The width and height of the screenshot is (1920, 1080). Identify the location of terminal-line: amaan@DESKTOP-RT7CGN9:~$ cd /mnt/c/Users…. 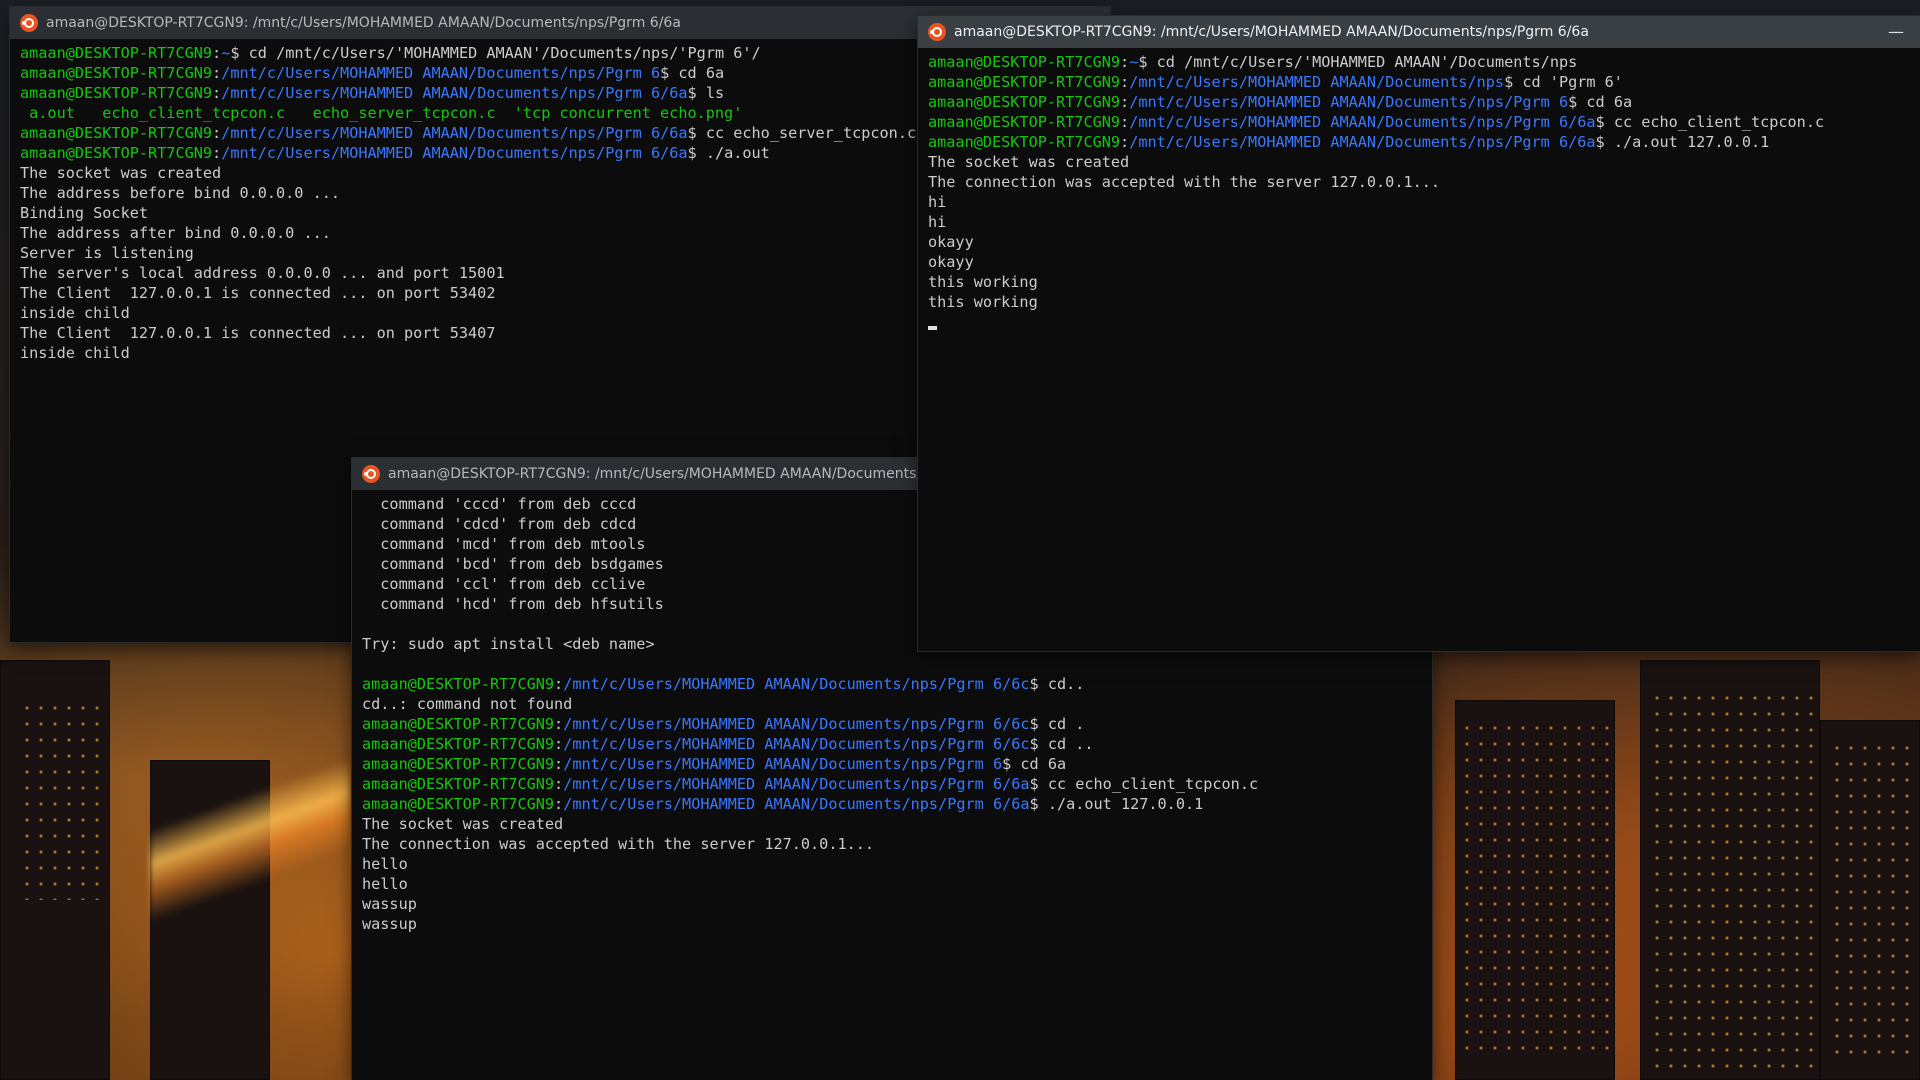
(1419, 62).